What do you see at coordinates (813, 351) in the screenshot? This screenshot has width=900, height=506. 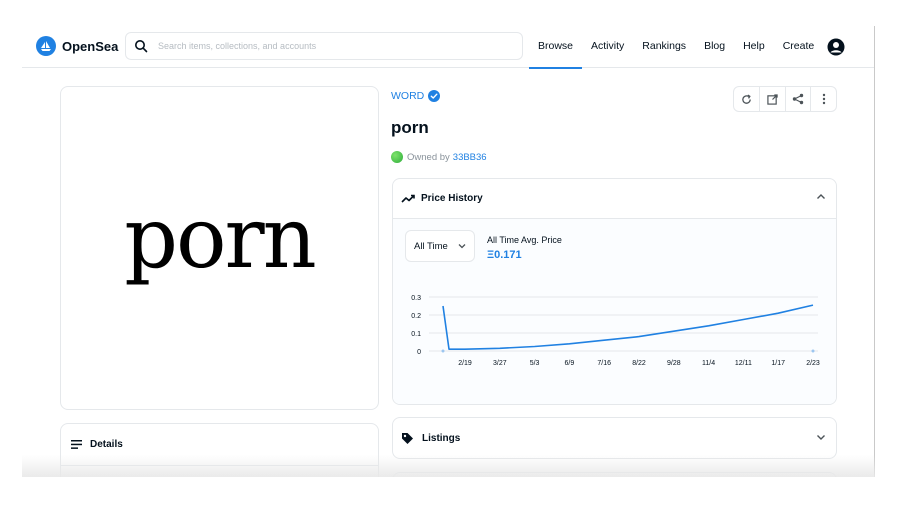 I see `end-point` at bounding box center [813, 351].